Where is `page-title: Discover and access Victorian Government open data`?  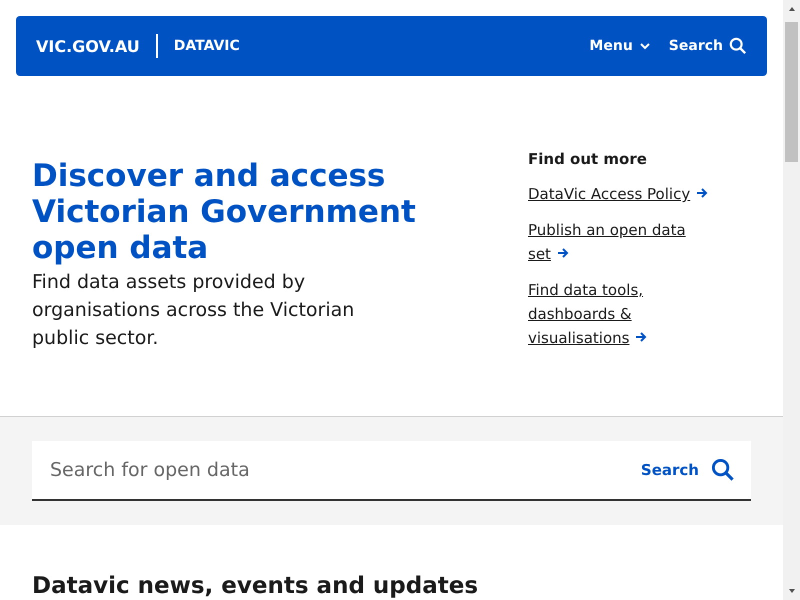 page-title: Discover and access Victorian Government open data is located at coordinates (224, 212).